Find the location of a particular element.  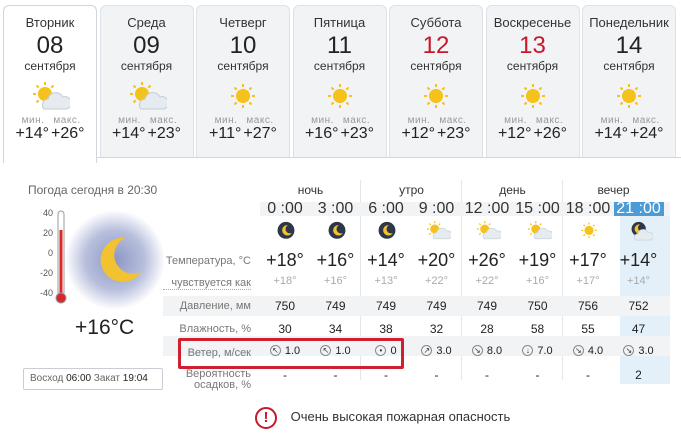

row-label-temperature: Температура, °С is located at coordinates (208, 261).